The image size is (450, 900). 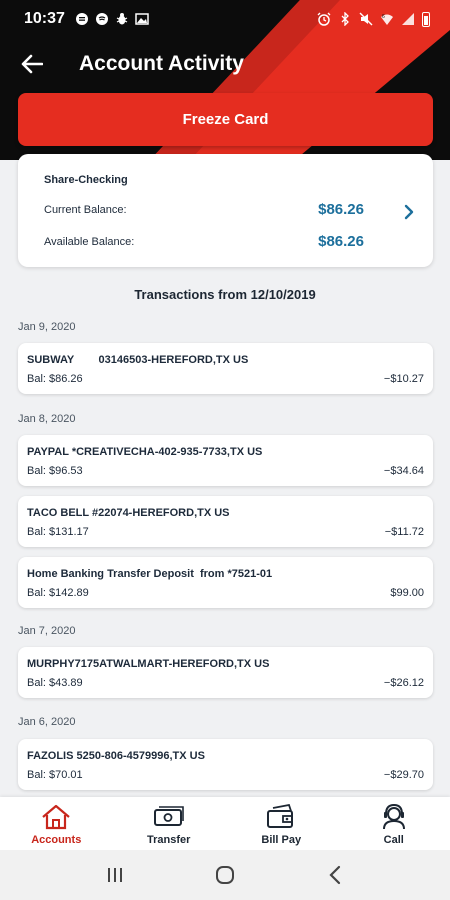 I want to click on transaction-description: FAZOLIS 5250-806-4579996,TX US, so click(x=116, y=756).